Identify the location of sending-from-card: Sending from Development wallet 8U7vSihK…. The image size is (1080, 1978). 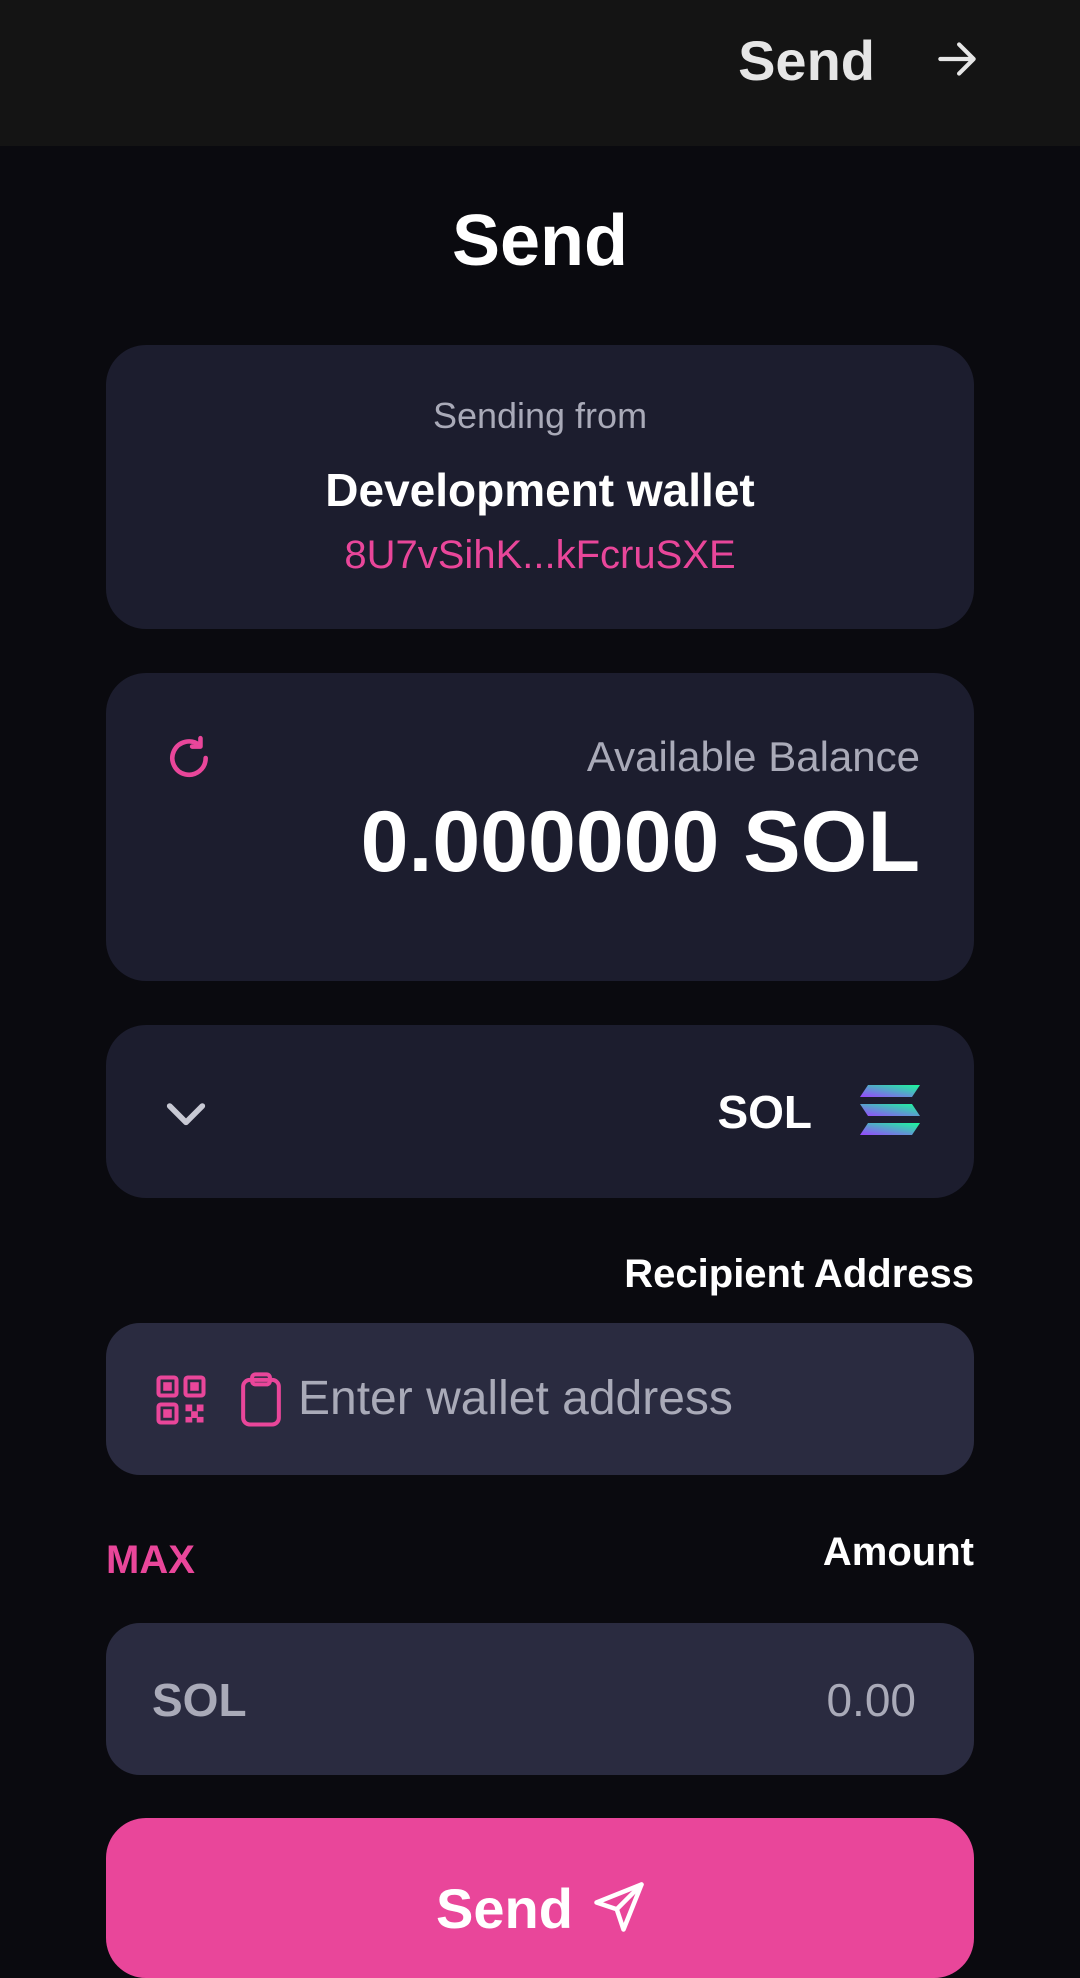
(540, 487).